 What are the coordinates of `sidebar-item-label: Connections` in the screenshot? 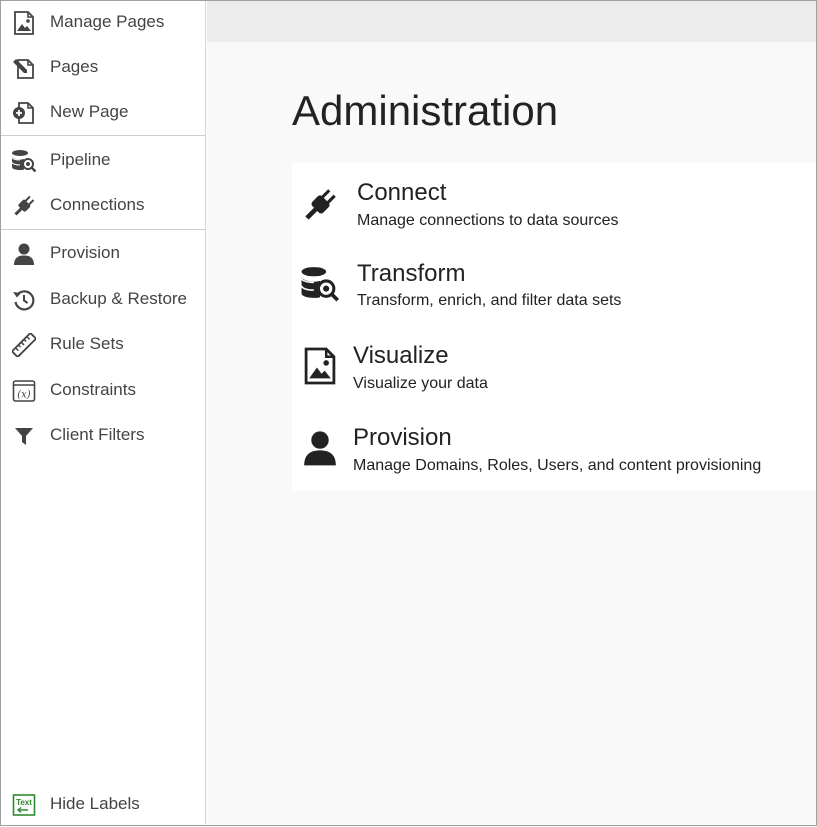 It's located at (97, 204).